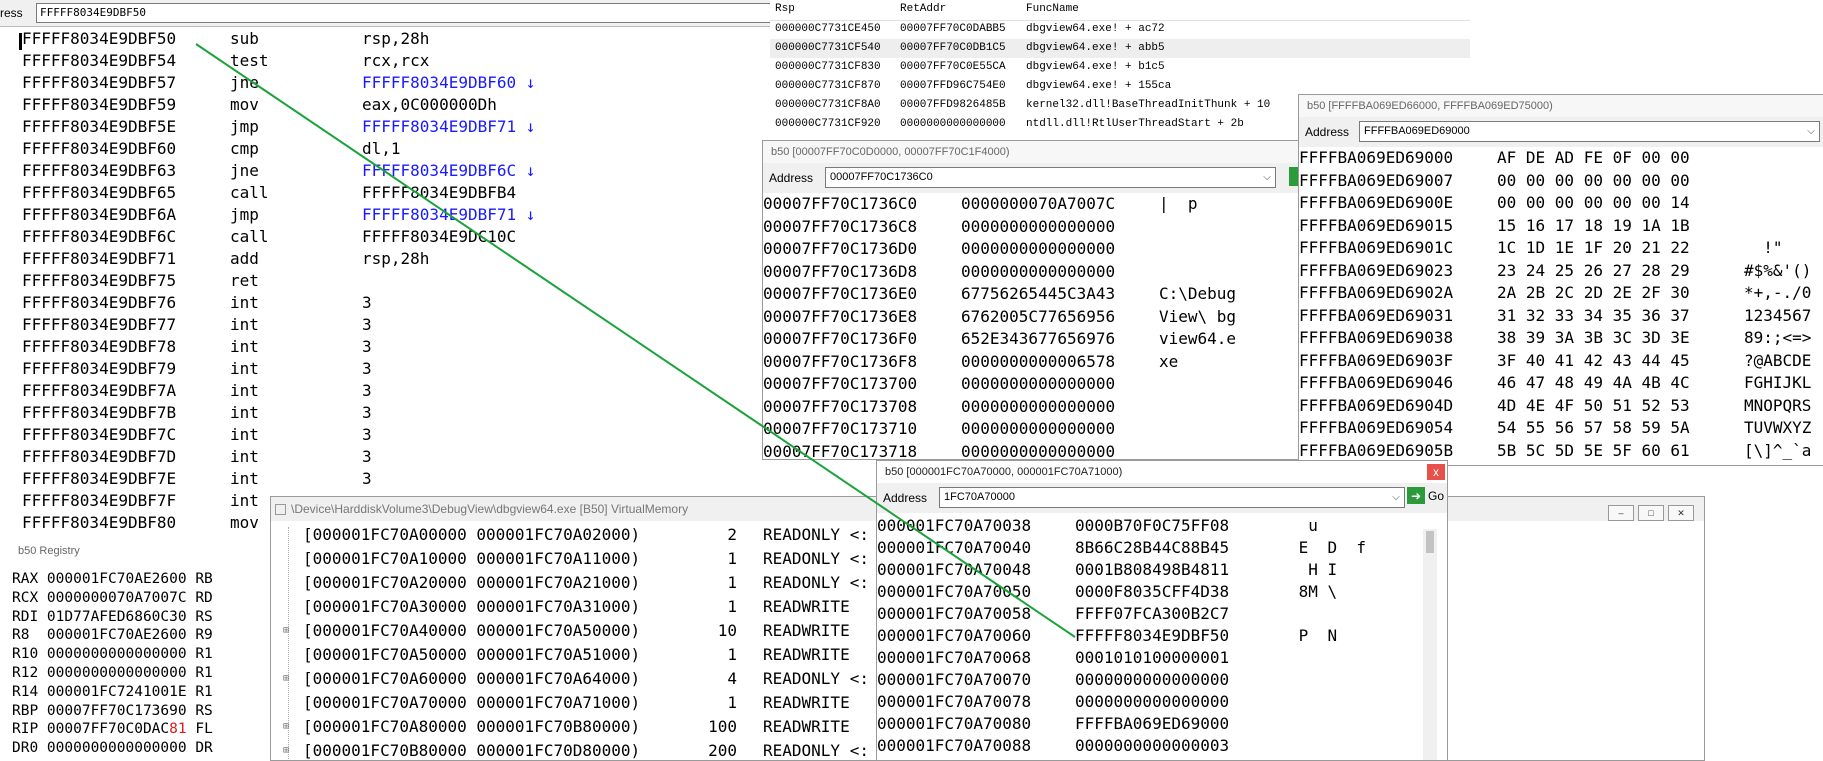 This screenshot has height=761, width=1823. What do you see at coordinates (385, 237) in the screenshot?
I see `disasm-row: FFFFF8034E9DBF6C call FFFFF8034E9DC10C` at bounding box center [385, 237].